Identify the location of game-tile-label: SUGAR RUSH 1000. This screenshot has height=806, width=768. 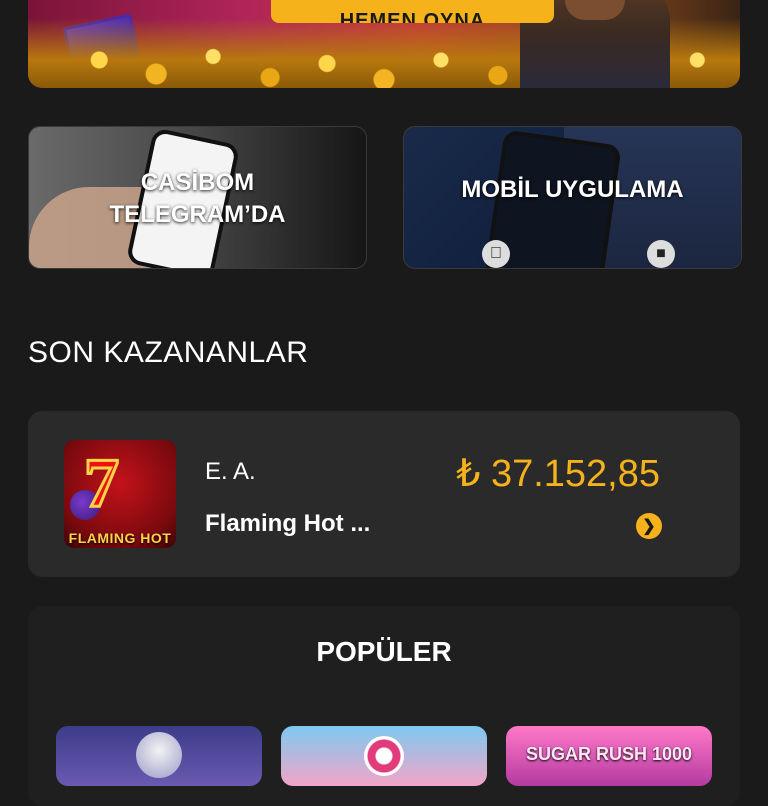
(609, 754).